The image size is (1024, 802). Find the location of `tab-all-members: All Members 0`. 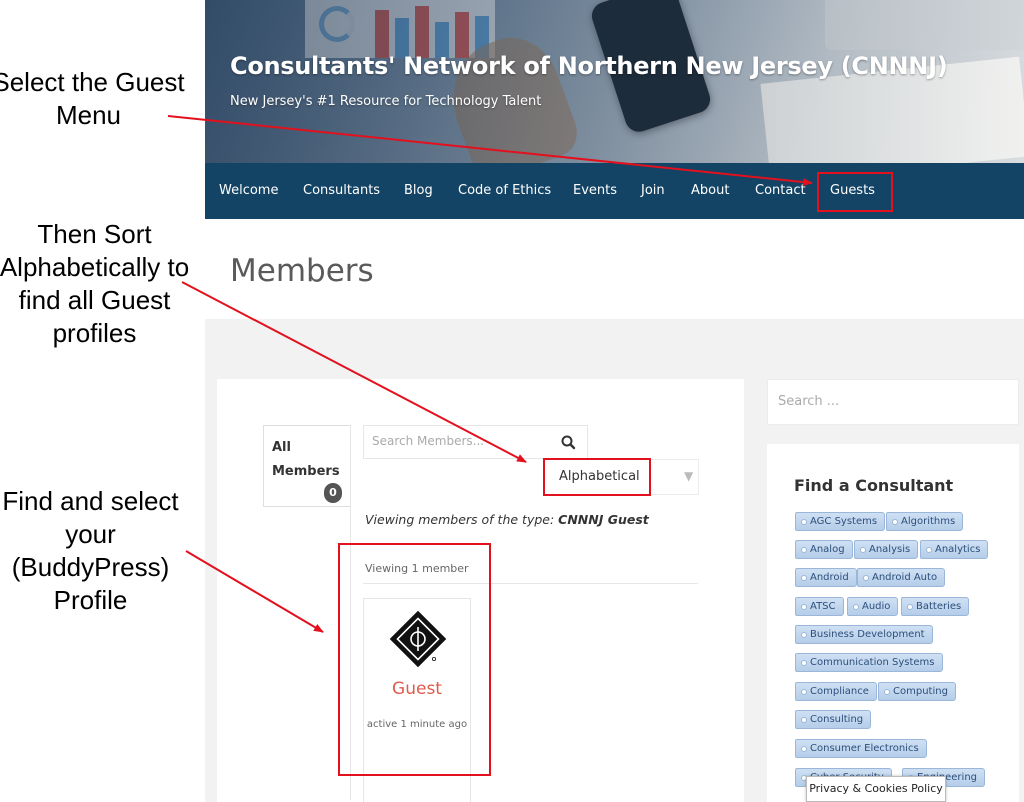

tab-all-members: All Members 0 is located at coordinates (307, 466).